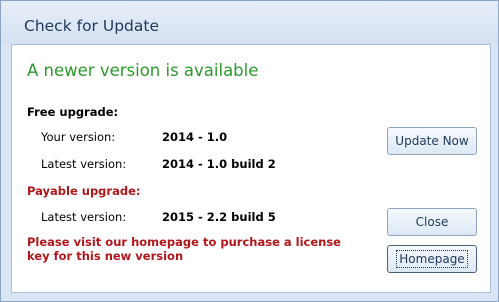 Image resolution: width=499 pixels, height=302 pixels. I want to click on latest-payable-version-label: Latest version:, so click(84, 217).